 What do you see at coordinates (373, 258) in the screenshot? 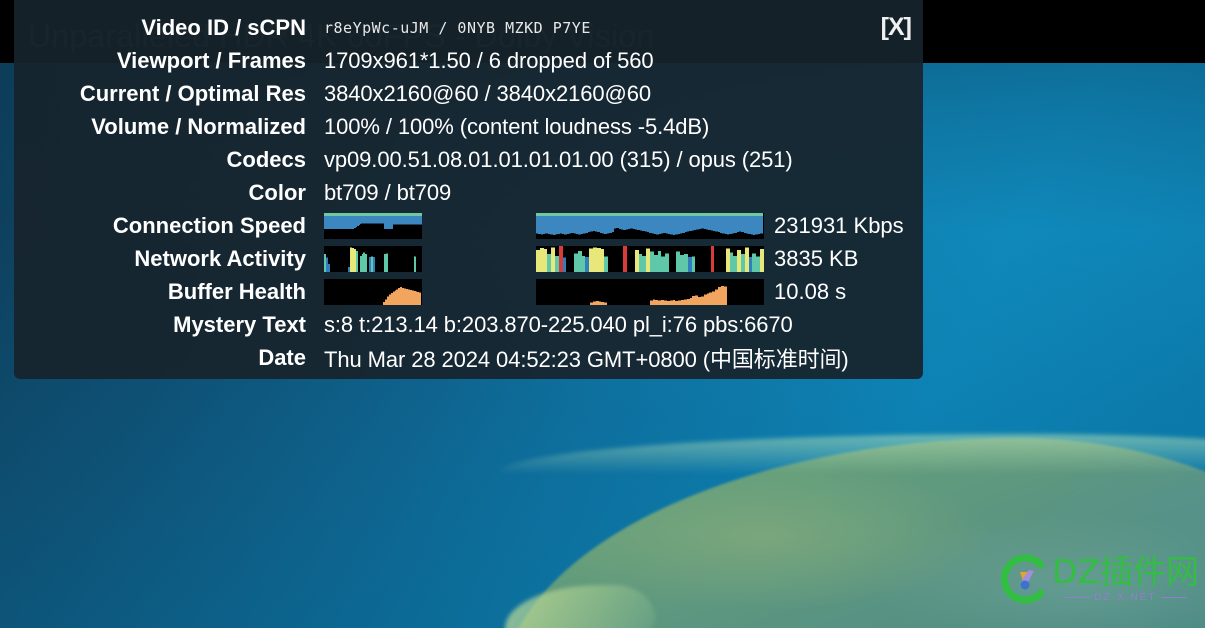
I see `network-activity-small-chart` at bounding box center [373, 258].